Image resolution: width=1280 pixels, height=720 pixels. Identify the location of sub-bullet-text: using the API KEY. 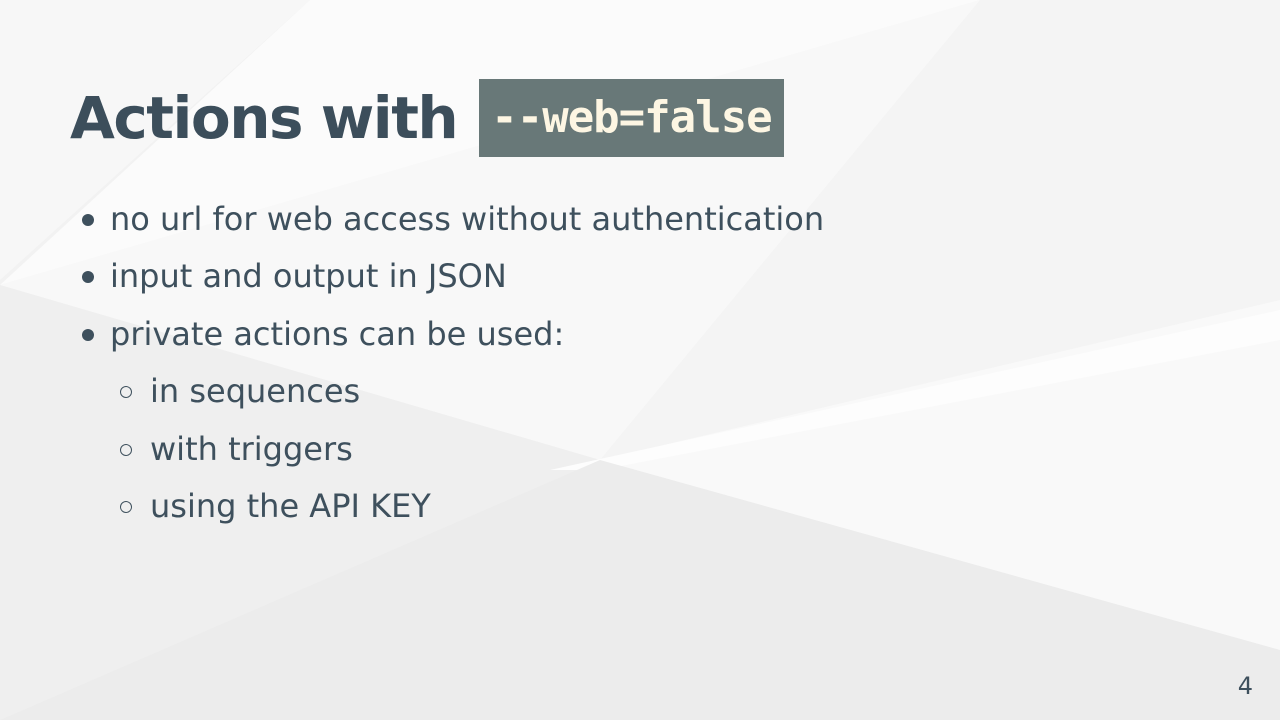
(290, 506).